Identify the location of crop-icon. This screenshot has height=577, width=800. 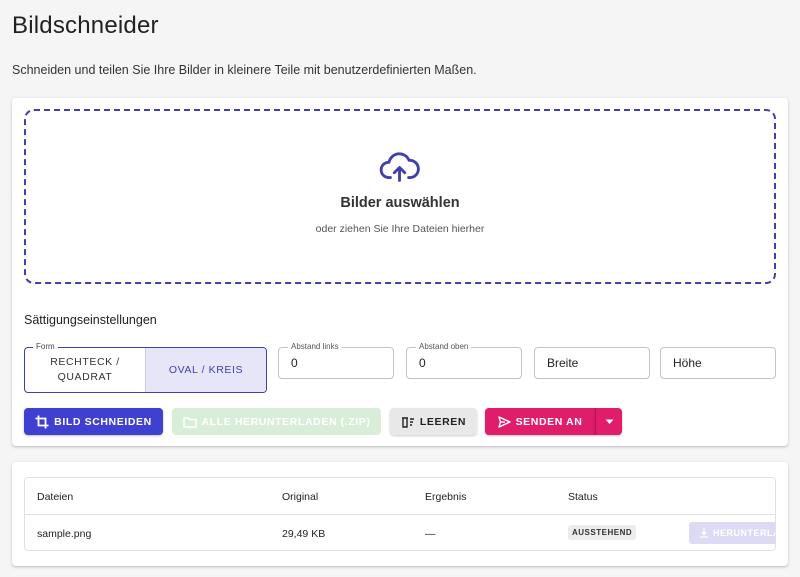
(42, 422).